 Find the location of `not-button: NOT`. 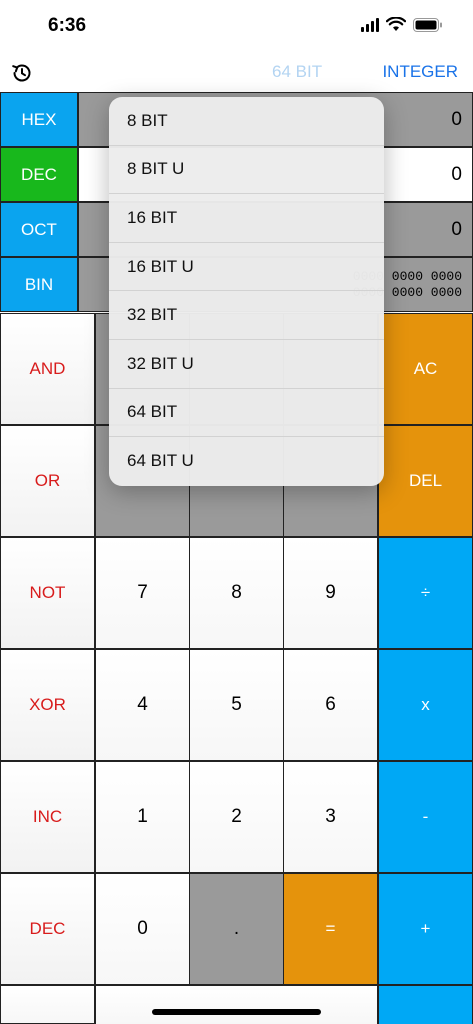

not-button: NOT is located at coordinates (47, 593).